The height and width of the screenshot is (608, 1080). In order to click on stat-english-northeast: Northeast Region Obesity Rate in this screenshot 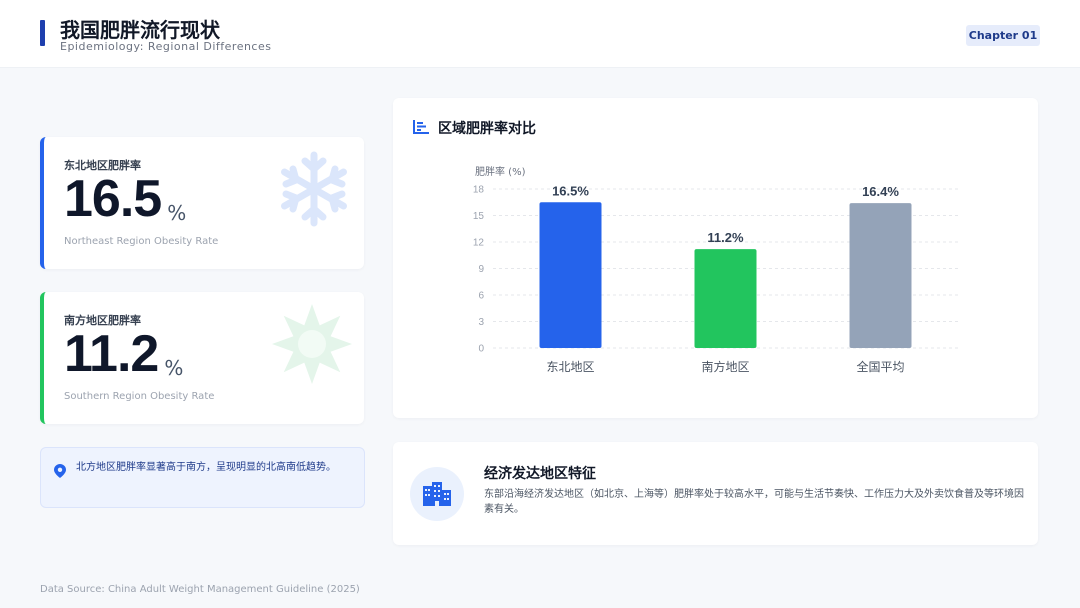, I will do `click(141, 241)`.